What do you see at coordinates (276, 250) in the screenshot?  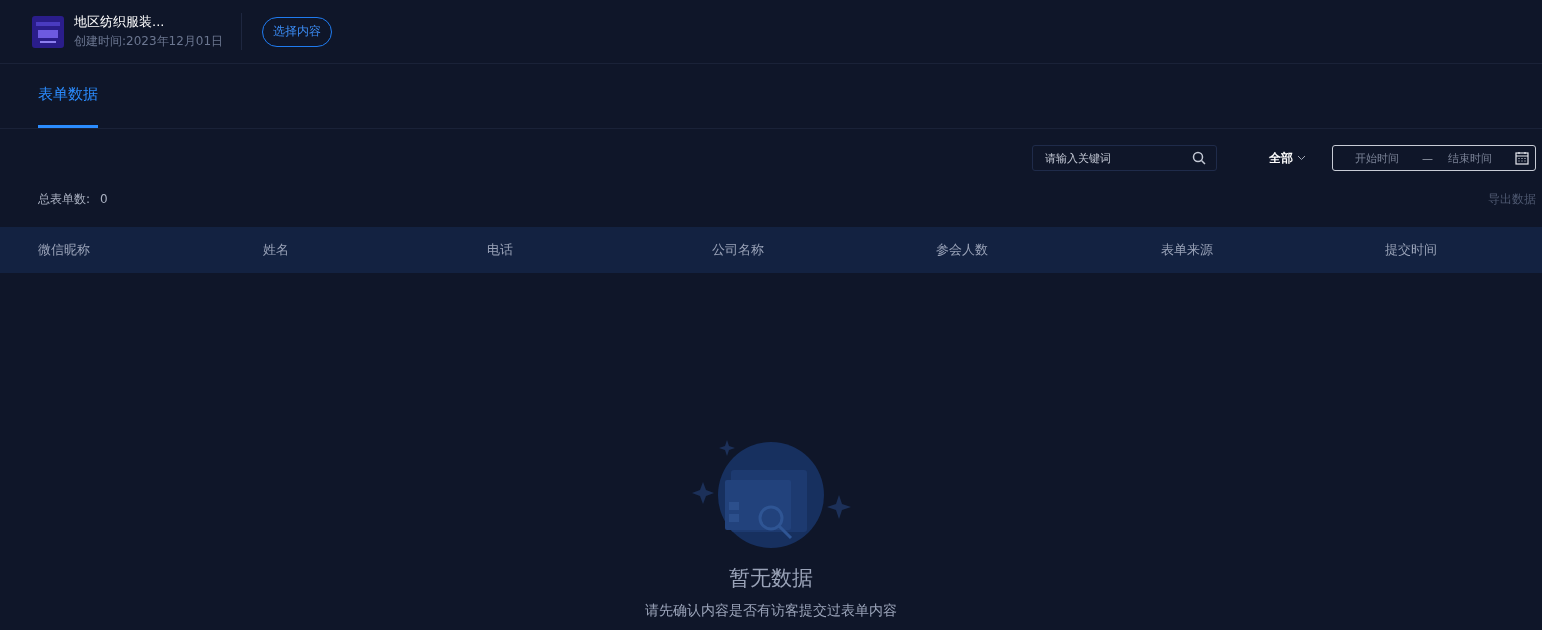 I see `column-header: 姓名` at bounding box center [276, 250].